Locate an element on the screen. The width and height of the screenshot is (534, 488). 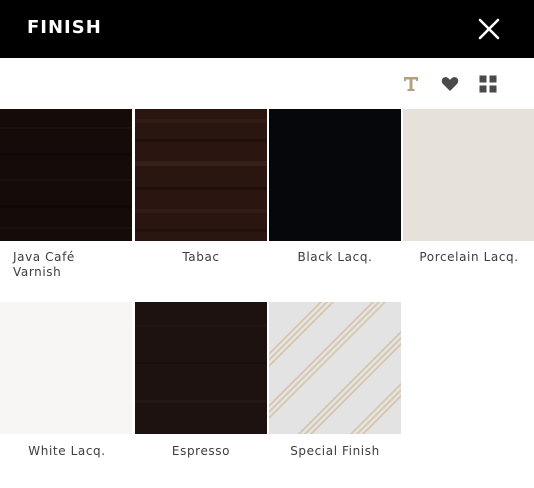
tabac-swatch is located at coordinates (201, 175).